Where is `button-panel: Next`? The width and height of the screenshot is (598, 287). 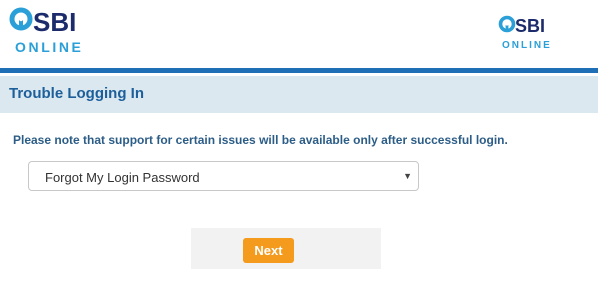
button-panel: Next is located at coordinates (286, 248).